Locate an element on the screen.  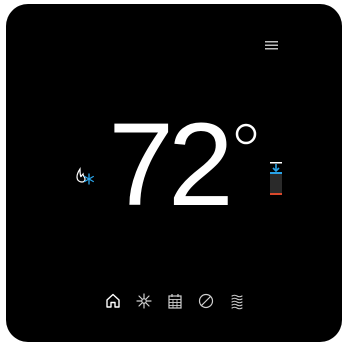
nav-home is located at coordinates (113, 301).